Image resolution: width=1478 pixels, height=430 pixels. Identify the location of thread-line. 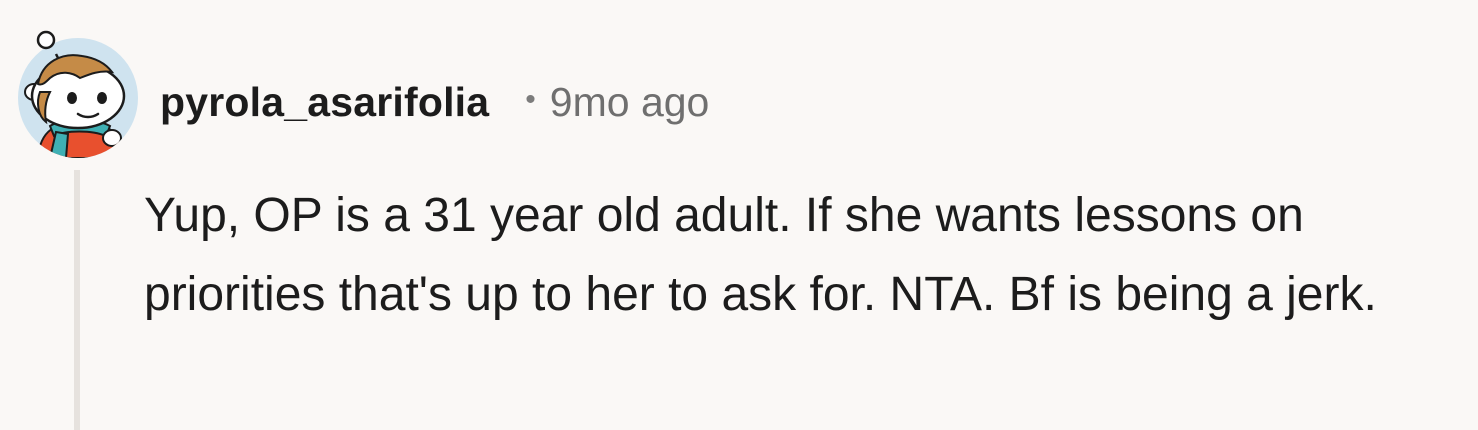
(77, 300).